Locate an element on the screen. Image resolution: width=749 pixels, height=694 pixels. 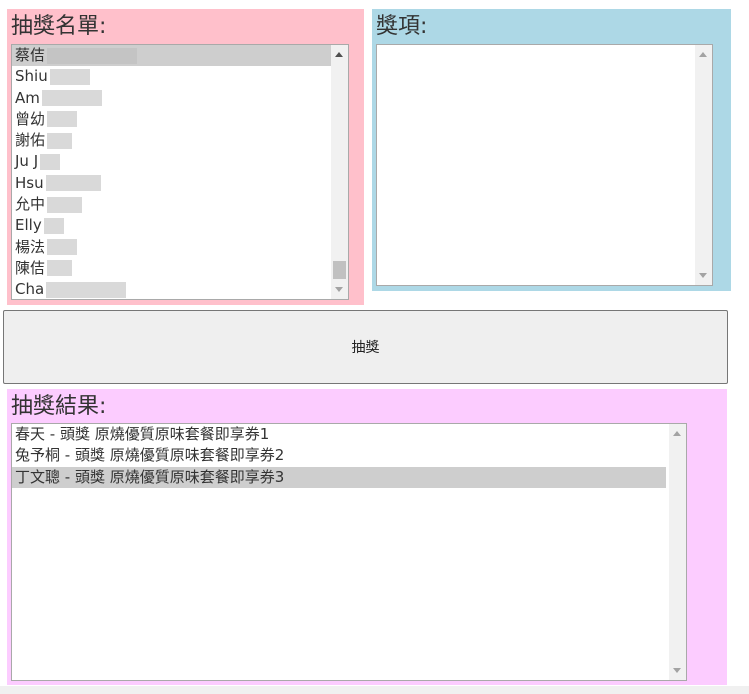
entrants-option-label: Cha is located at coordinates (30, 289).